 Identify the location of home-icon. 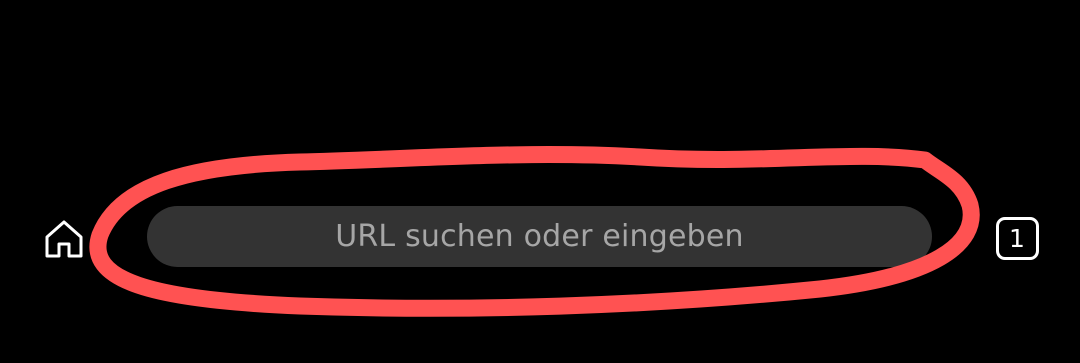
(64, 239).